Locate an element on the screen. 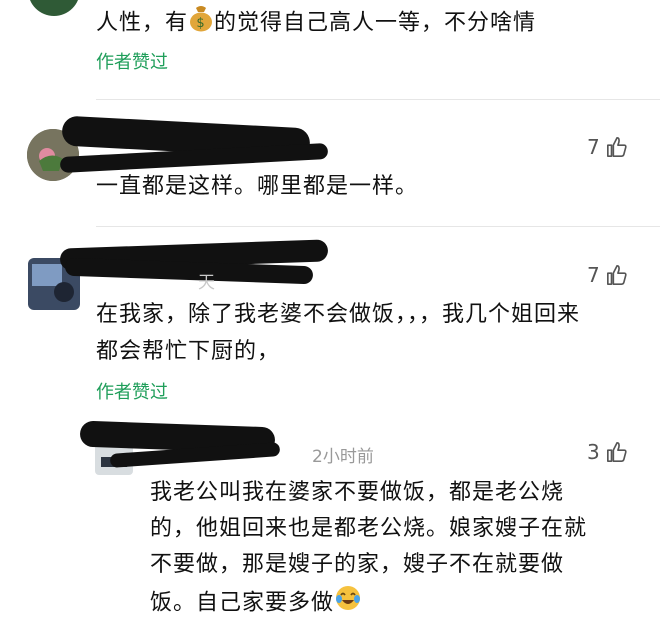 Image resolution: width=660 pixels, height=627 pixels. comment-4-text-line2: 的，他姐回来也是都老公烧。娘家嫂子在就 is located at coordinates (369, 528).